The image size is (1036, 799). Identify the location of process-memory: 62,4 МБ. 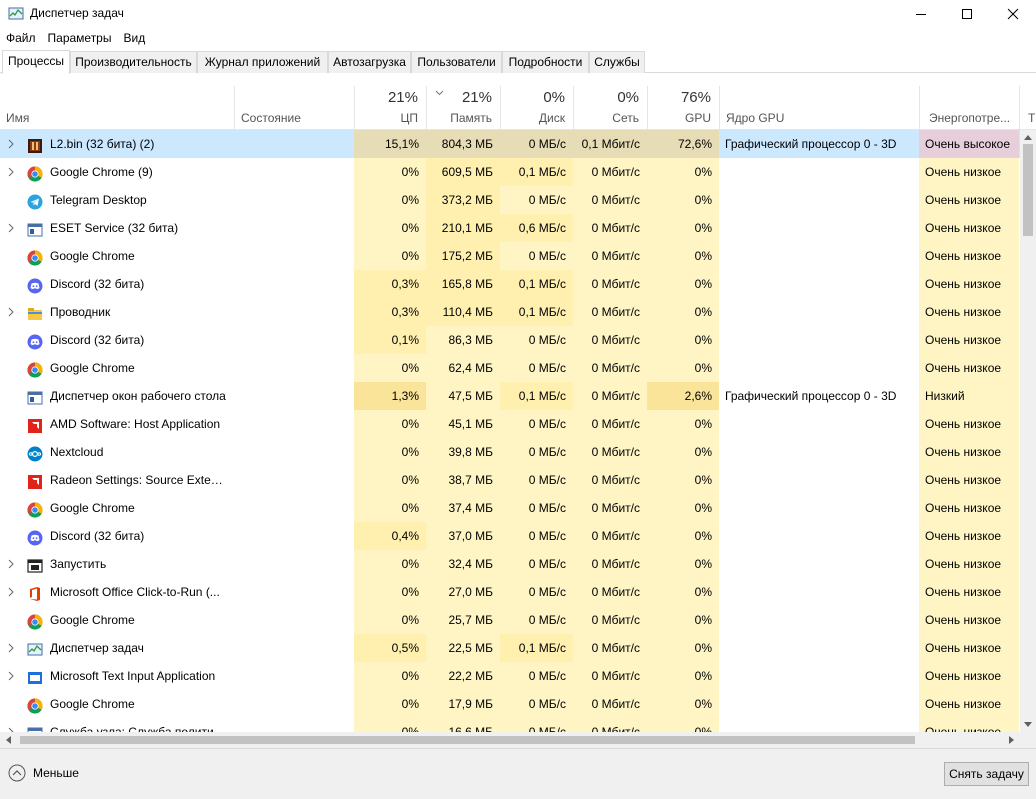
(463, 368).